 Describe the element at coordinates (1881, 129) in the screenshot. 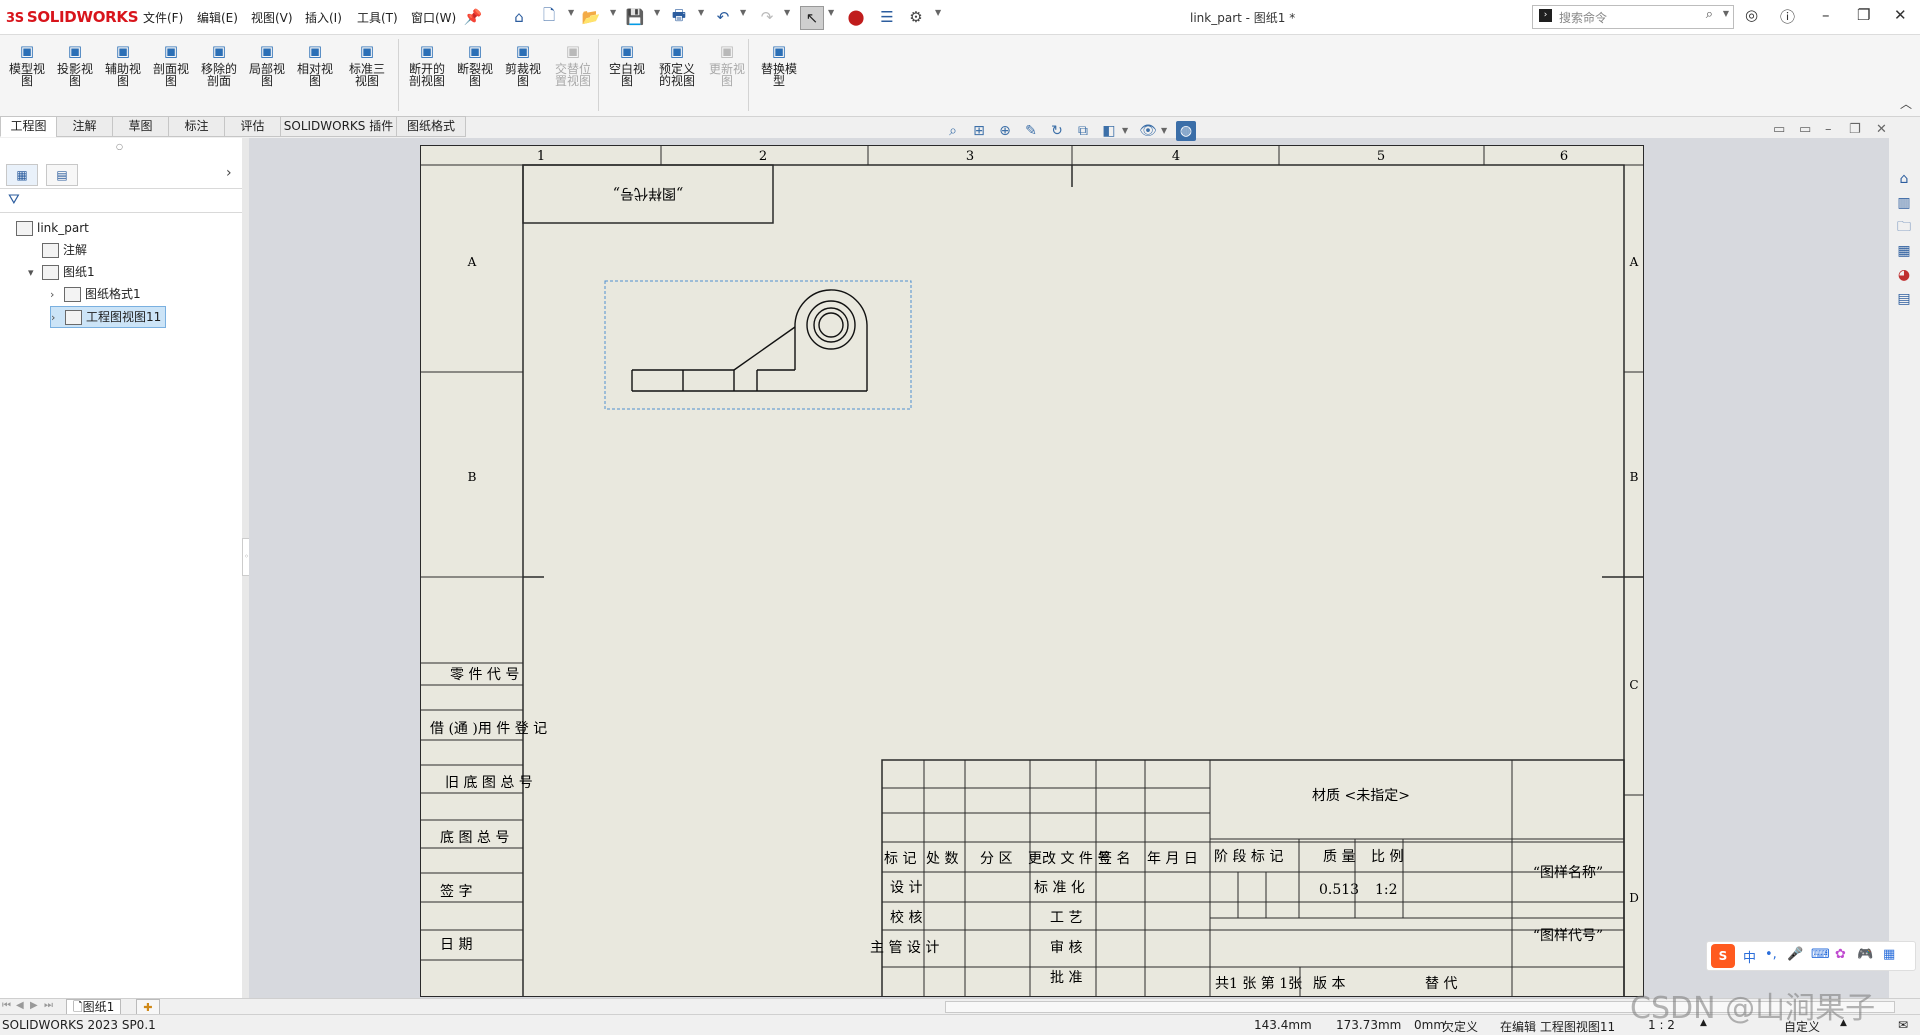

I see `viewport-close-icon: ✕` at that location.